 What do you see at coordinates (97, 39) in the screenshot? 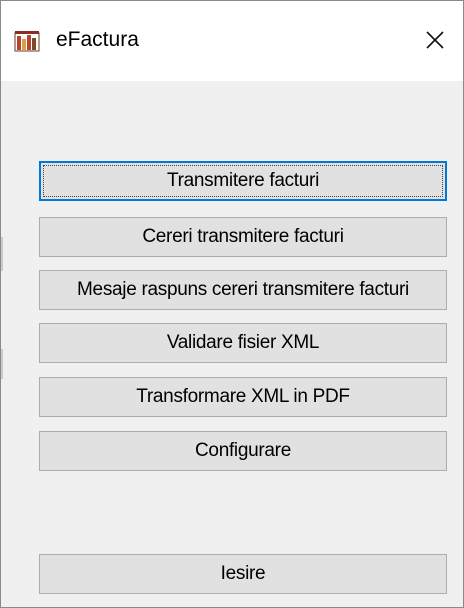
I see `window-title: eFactura` at bounding box center [97, 39].